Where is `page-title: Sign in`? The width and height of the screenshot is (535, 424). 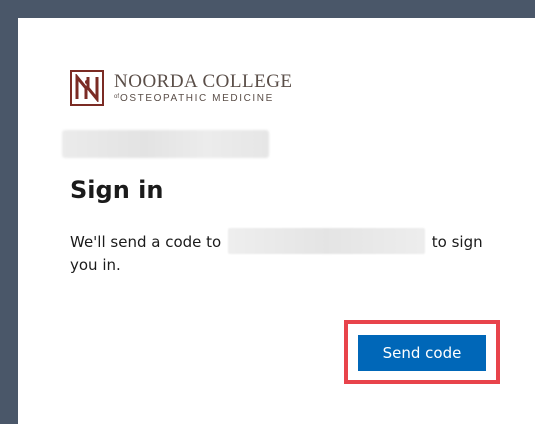 page-title: Sign in is located at coordinates (117, 190).